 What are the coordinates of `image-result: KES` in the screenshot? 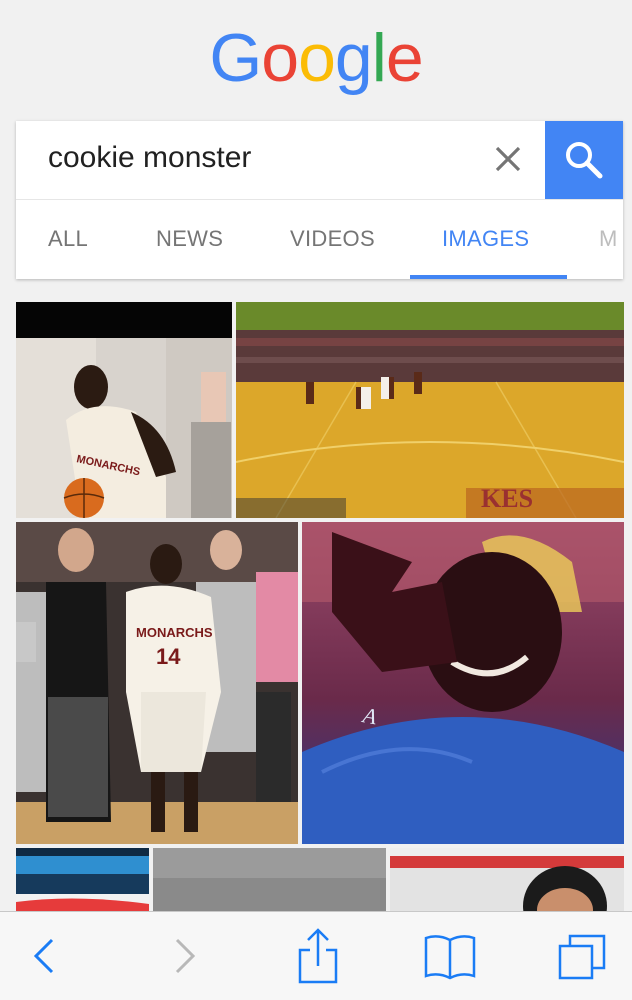 It's located at (430, 410).